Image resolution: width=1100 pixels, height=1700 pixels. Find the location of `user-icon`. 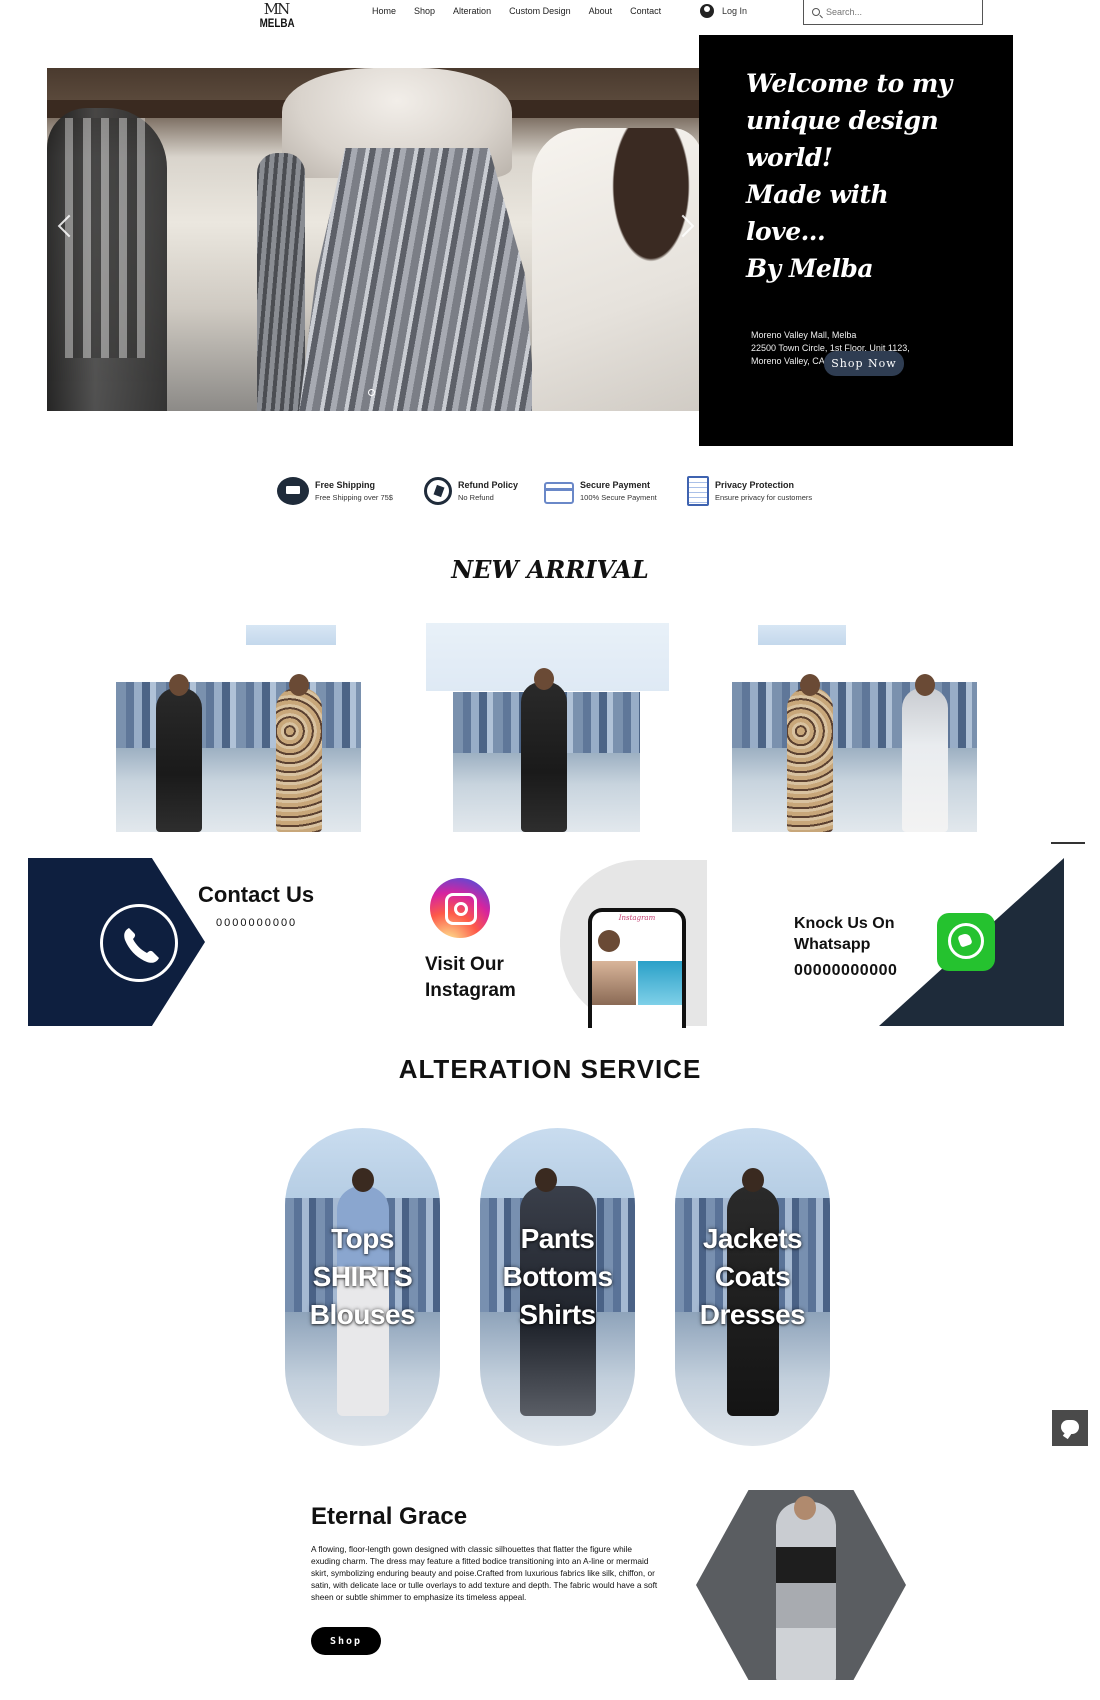

user-icon is located at coordinates (707, 11).